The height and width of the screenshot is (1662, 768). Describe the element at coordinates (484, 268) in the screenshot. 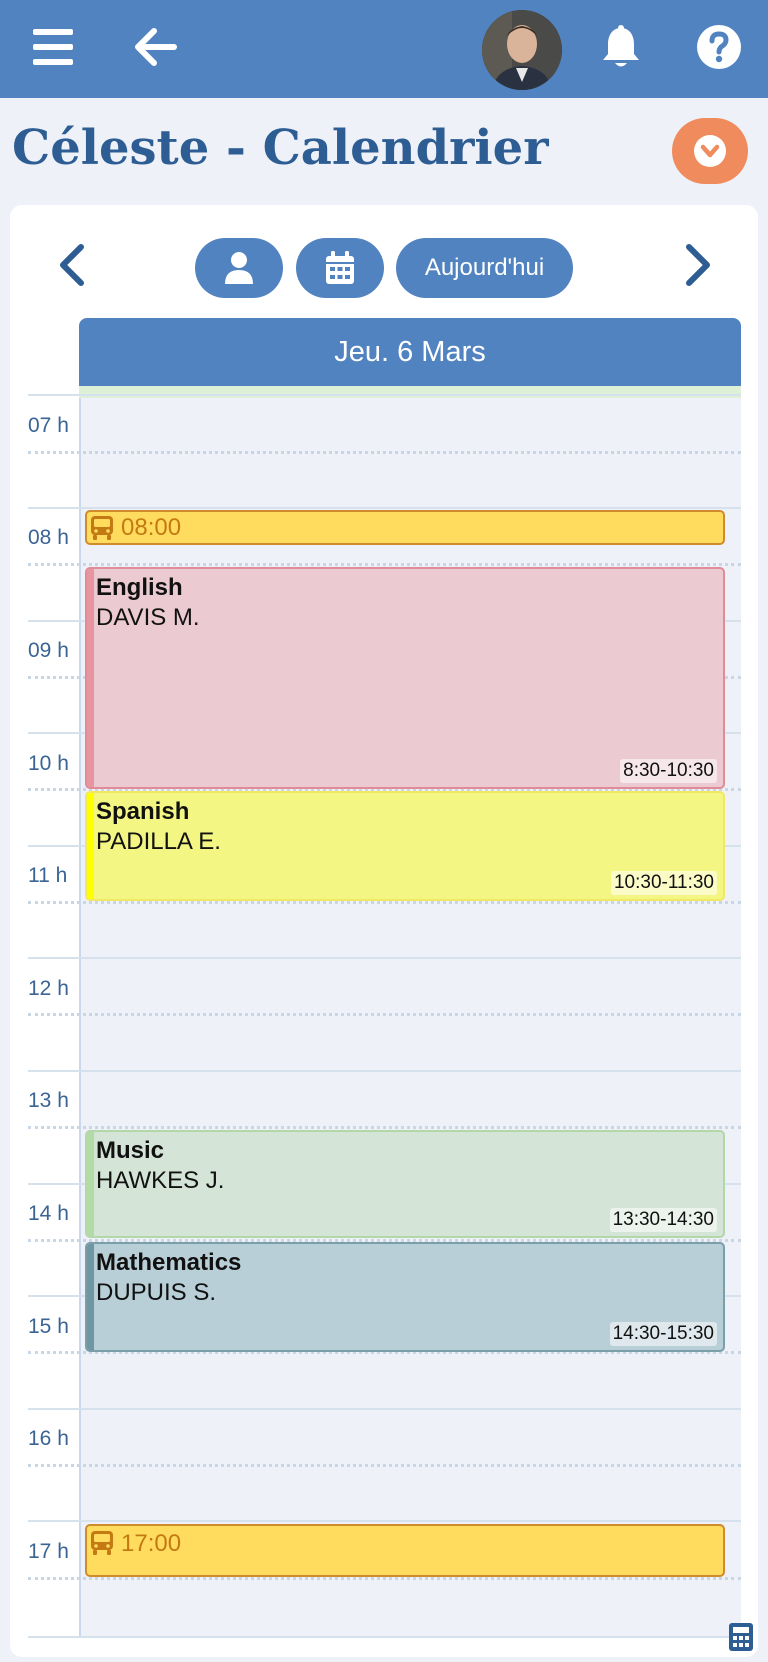

I see `today-button: Aujourd'hui` at that location.